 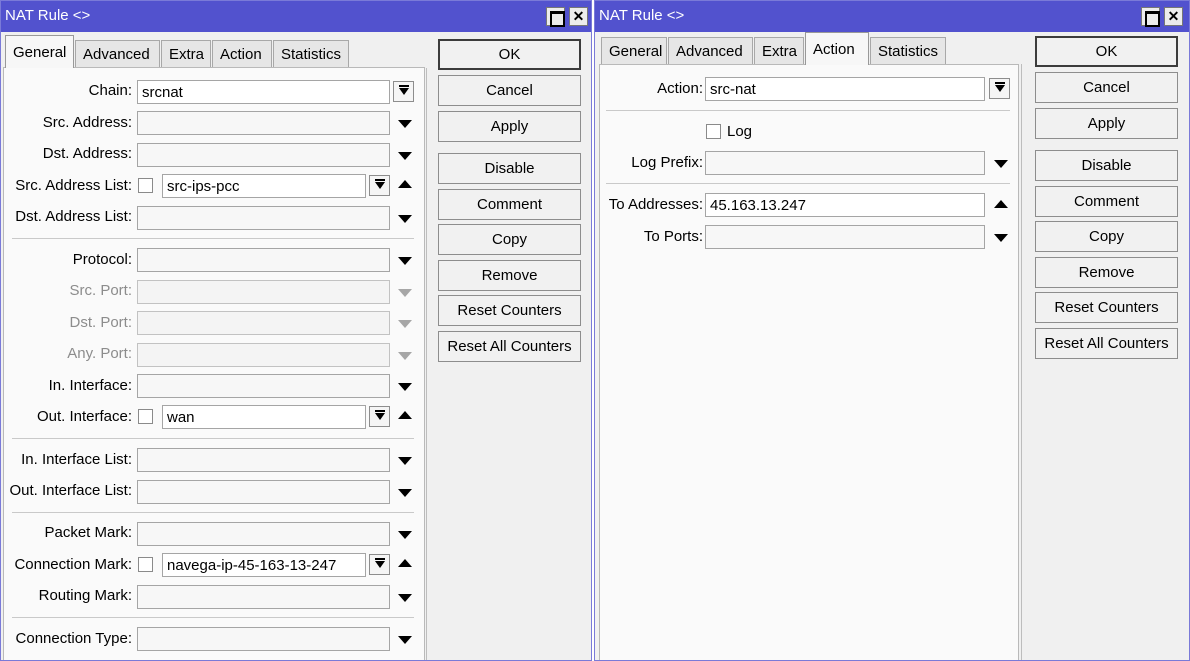 I want to click on log-prefix-expand-icon, so click(x=1001, y=164).